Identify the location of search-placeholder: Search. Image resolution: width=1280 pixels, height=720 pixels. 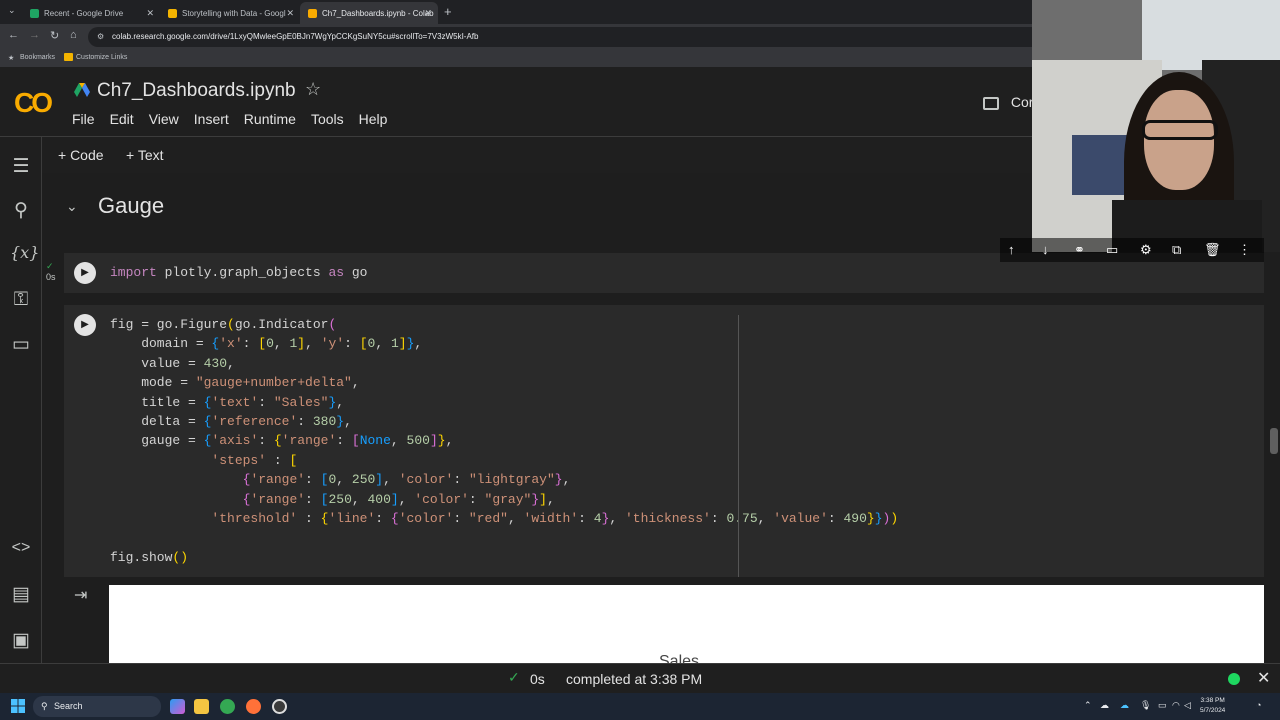
(68, 706).